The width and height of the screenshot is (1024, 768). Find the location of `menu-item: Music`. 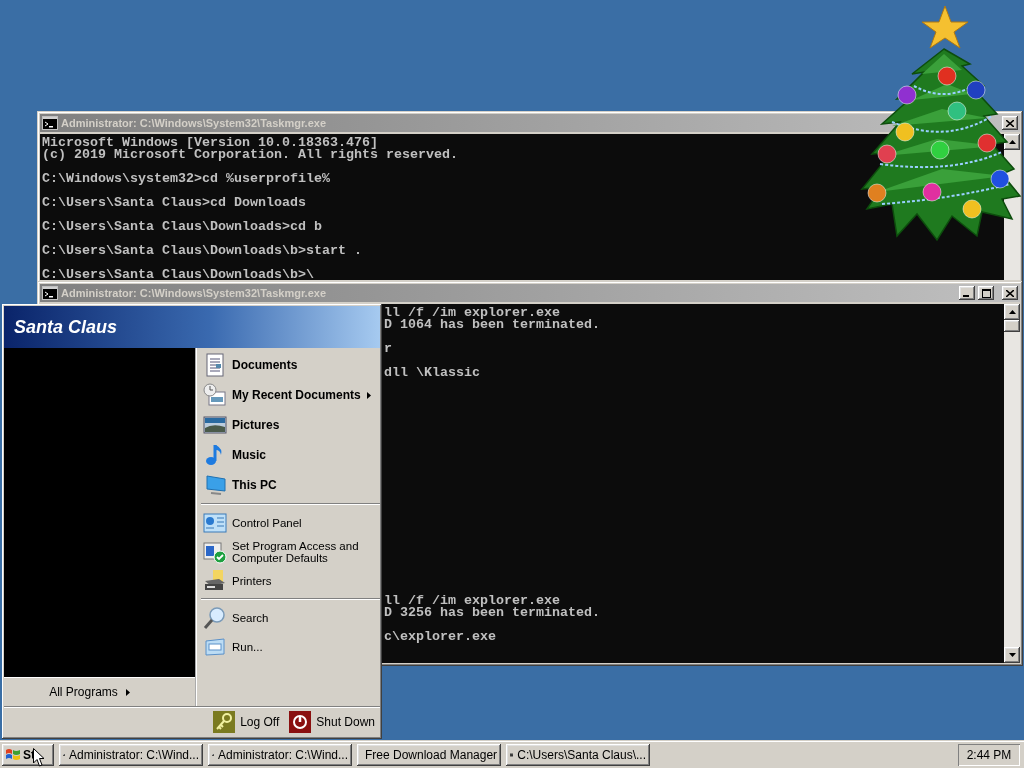

menu-item: Music is located at coordinates (291, 455).